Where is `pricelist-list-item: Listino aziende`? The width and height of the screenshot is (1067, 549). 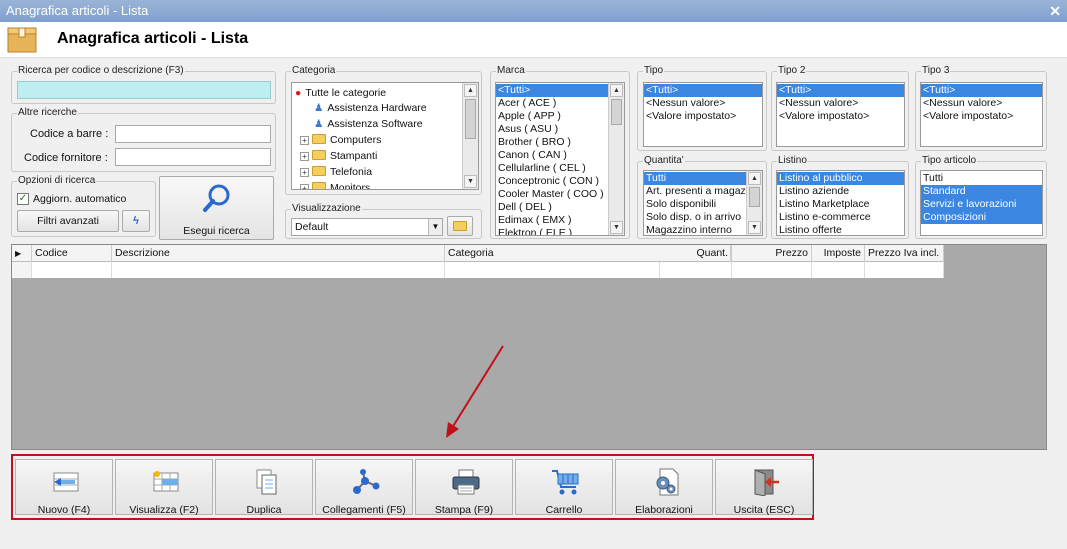
pricelist-list-item: Listino aziende is located at coordinates (840, 191).